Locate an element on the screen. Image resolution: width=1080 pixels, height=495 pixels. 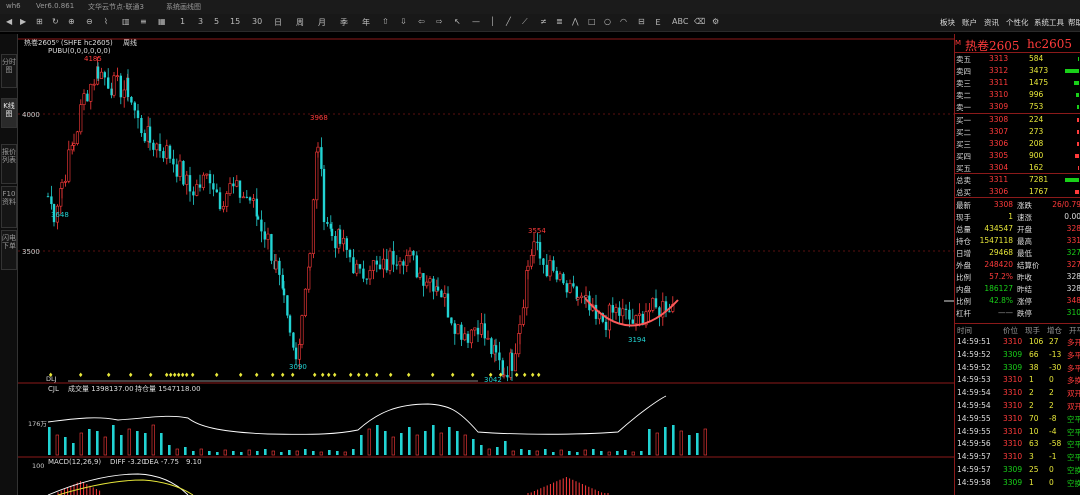
tick-oi-change: -13 is located at coordinates (1055, 354).